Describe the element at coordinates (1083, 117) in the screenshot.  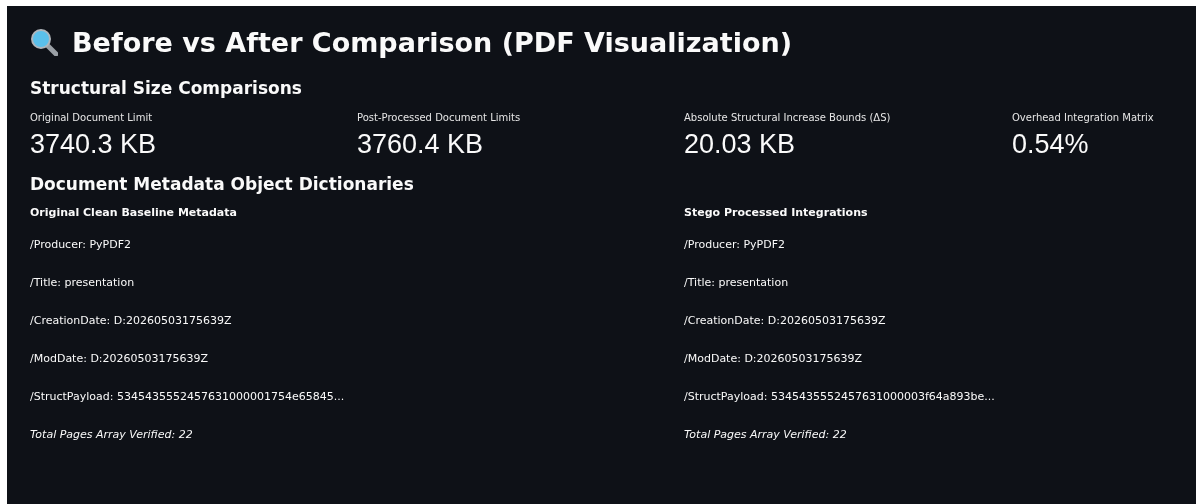
I see `metric-label: Overhead Integration Matrix` at that location.